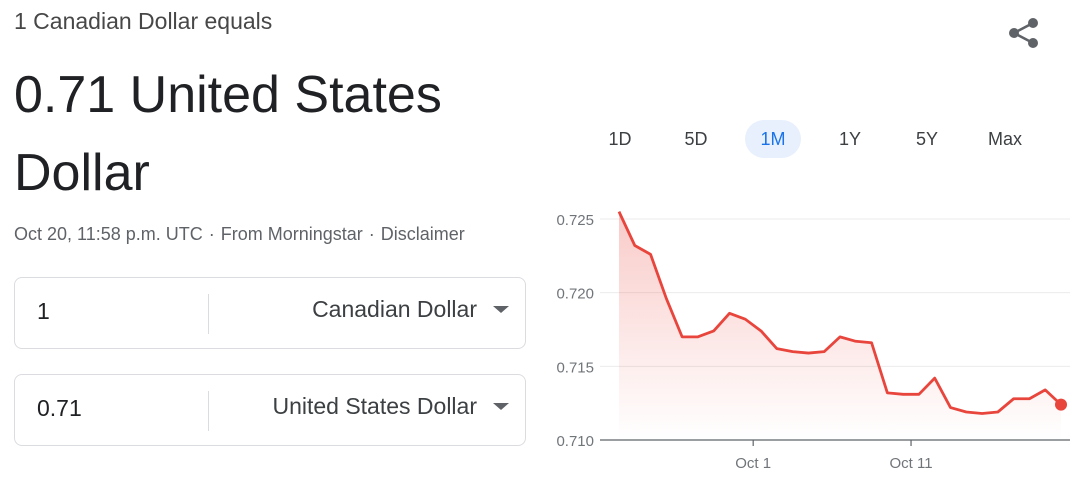  Describe the element at coordinates (270, 313) in the screenshot. I see `from-currency-box: Canadian Dollar` at that location.